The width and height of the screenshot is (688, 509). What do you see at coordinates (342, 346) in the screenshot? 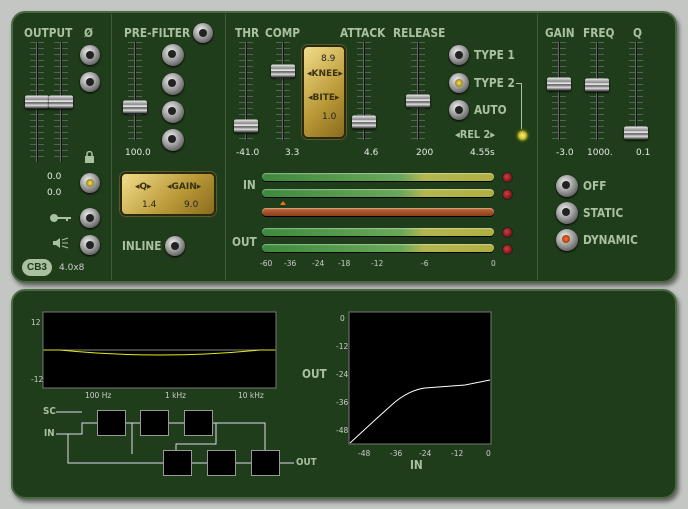
I see `transfer-y-label: -12` at bounding box center [342, 346].